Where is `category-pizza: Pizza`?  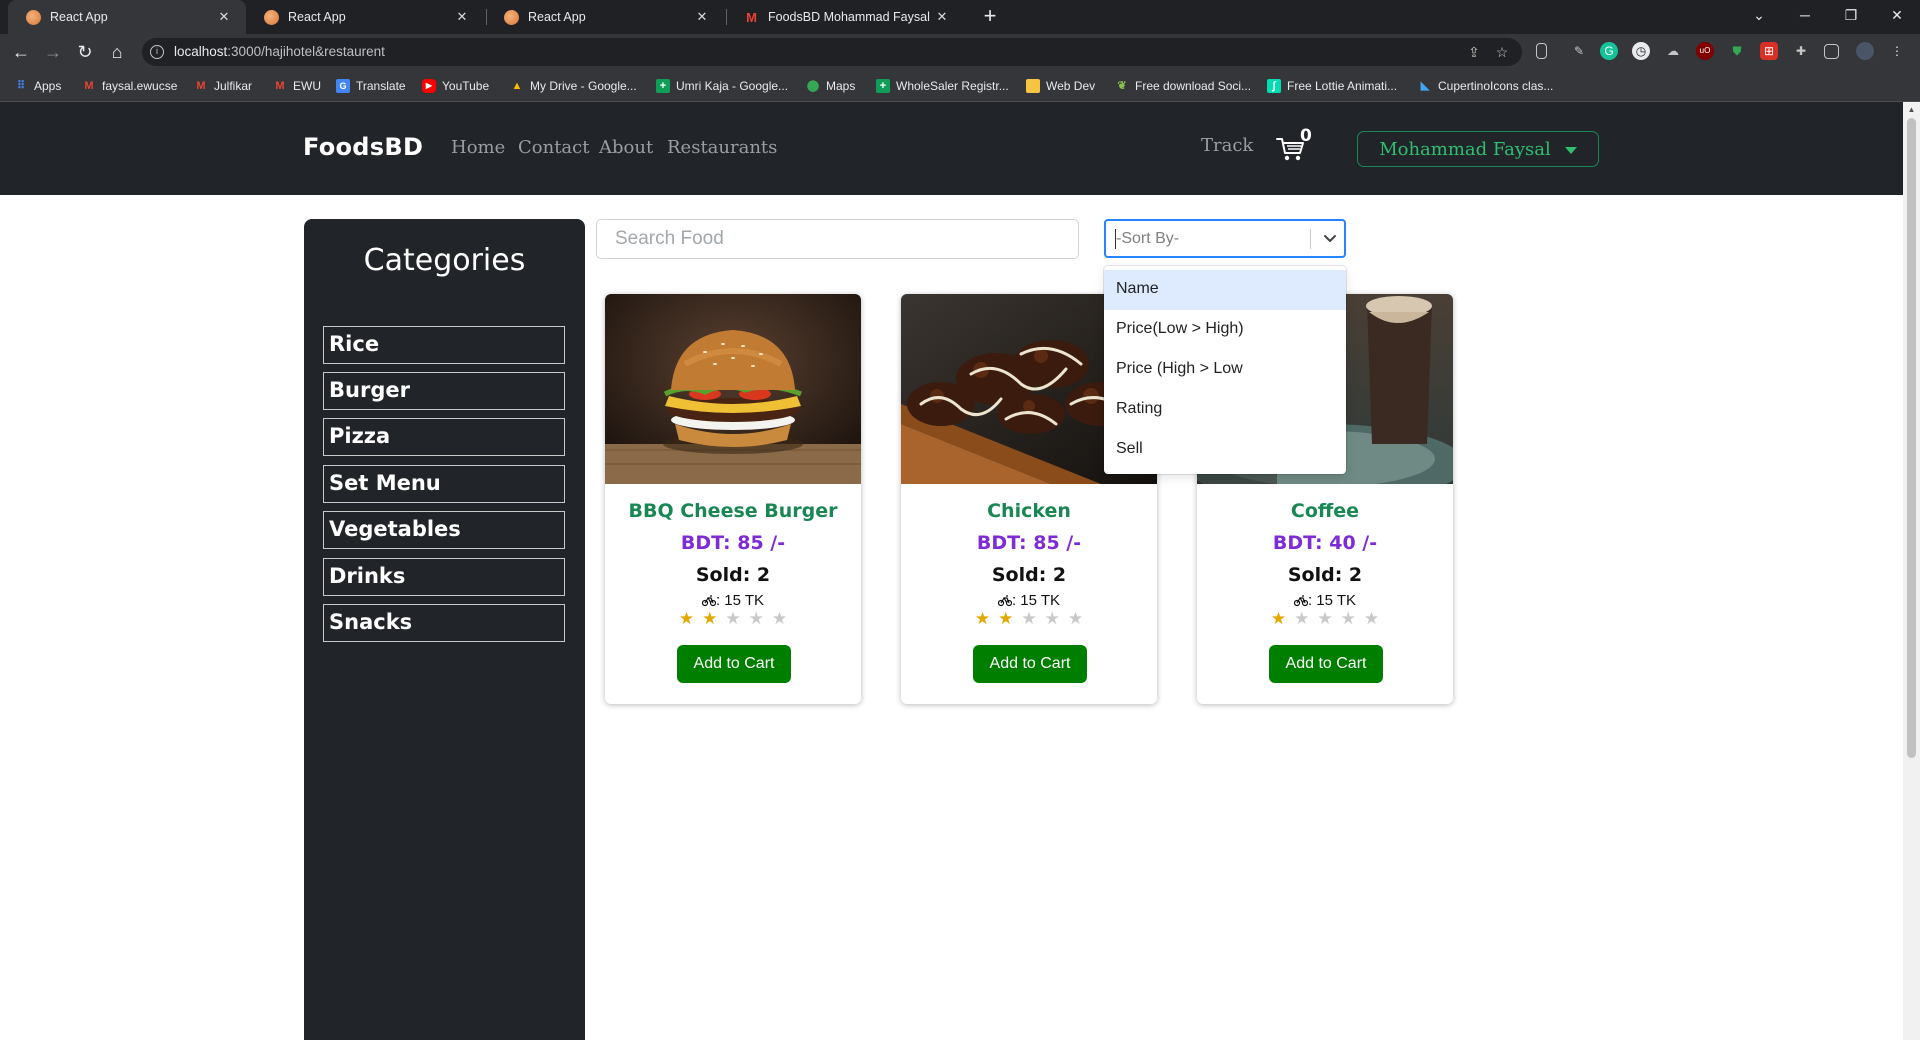 category-pizza: Pizza is located at coordinates (444, 437).